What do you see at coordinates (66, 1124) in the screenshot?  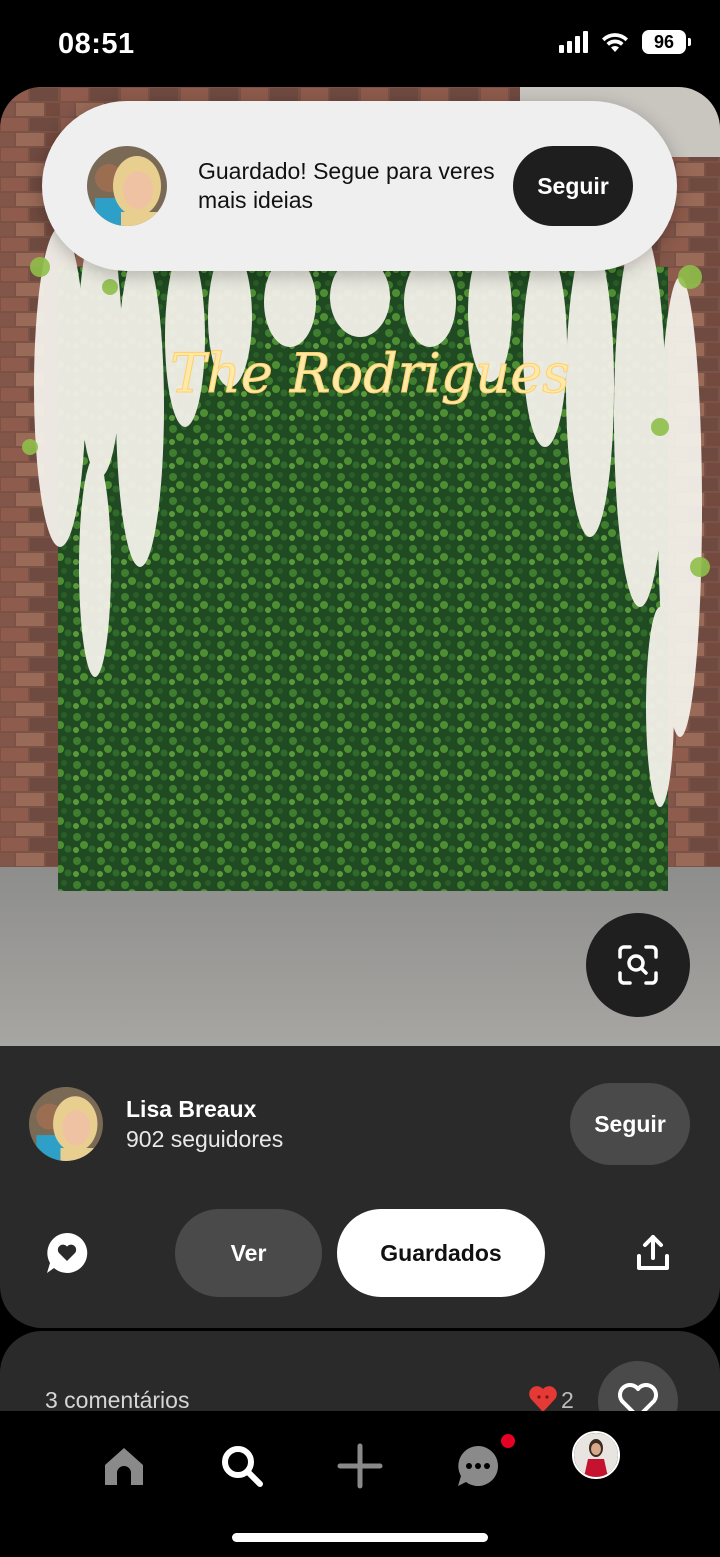 I see `creator-avatar` at bounding box center [66, 1124].